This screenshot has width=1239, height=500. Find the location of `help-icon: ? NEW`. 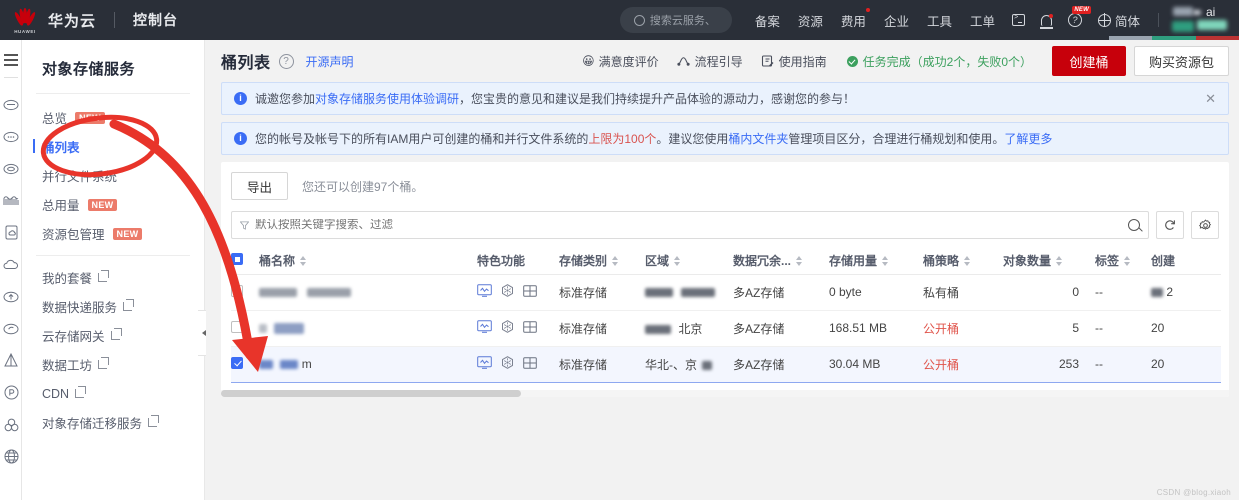

help-icon: ? NEW is located at coordinates (1079, 16).